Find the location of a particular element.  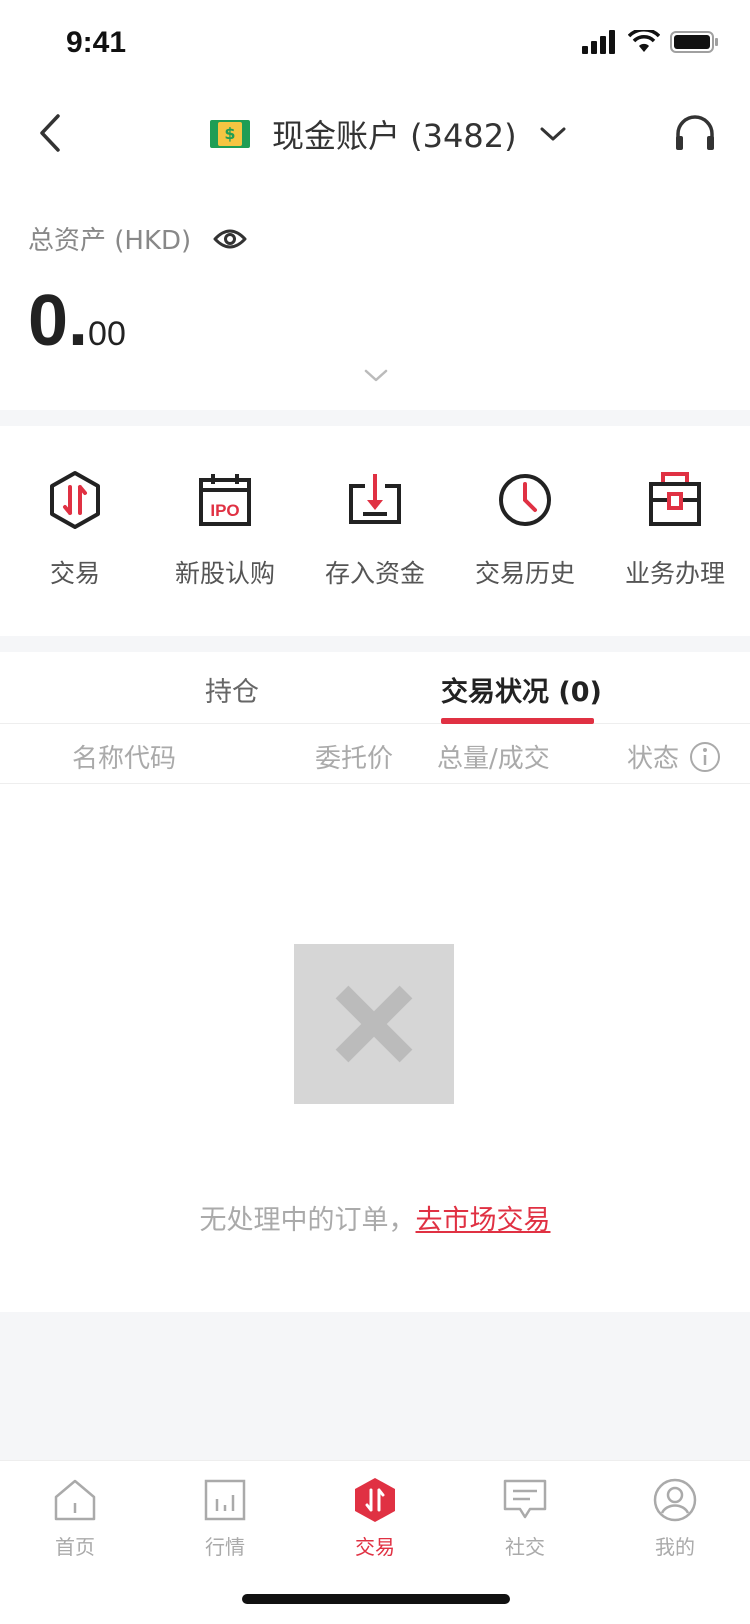

nav-bar: 现金账户 (3482) is located at coordinates (375, 134).